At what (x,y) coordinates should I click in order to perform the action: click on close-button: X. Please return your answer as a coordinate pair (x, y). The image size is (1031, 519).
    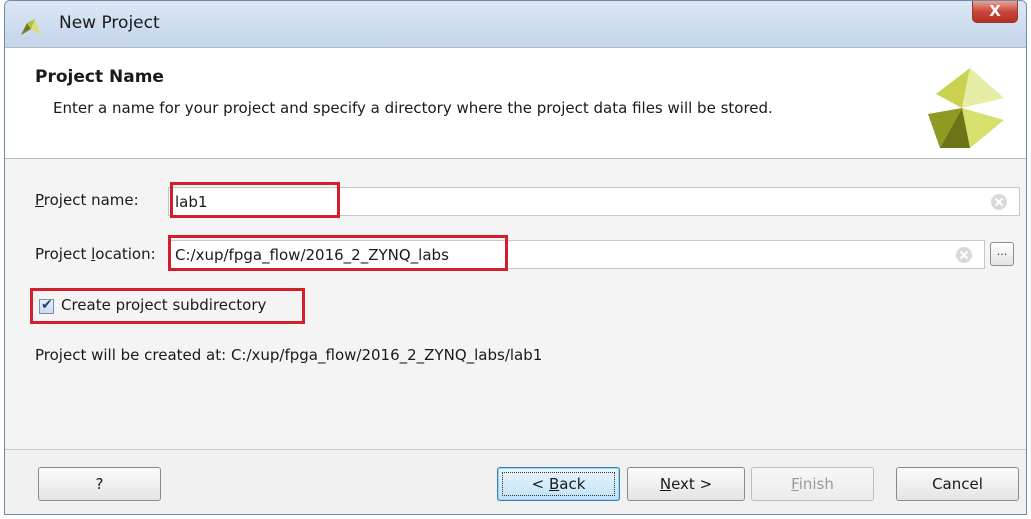
    Looking at the image, I should click on (995, 12).